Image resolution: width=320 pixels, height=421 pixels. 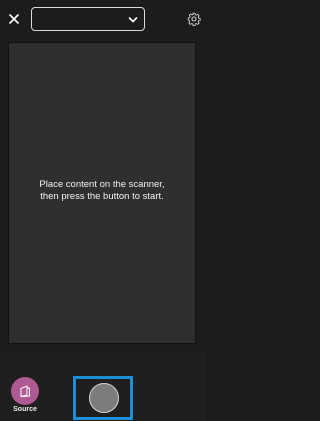 I want to click on top-bar, so click(x=103, y=20).